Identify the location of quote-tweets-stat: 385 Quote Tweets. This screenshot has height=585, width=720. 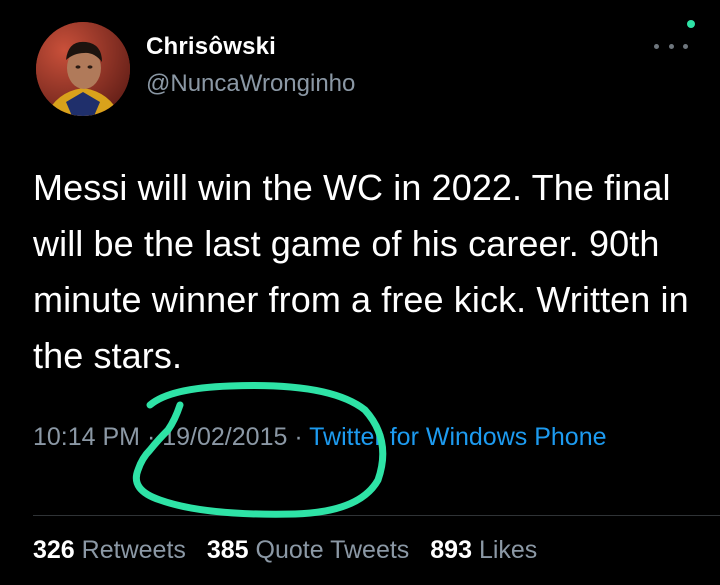
(308, 550).